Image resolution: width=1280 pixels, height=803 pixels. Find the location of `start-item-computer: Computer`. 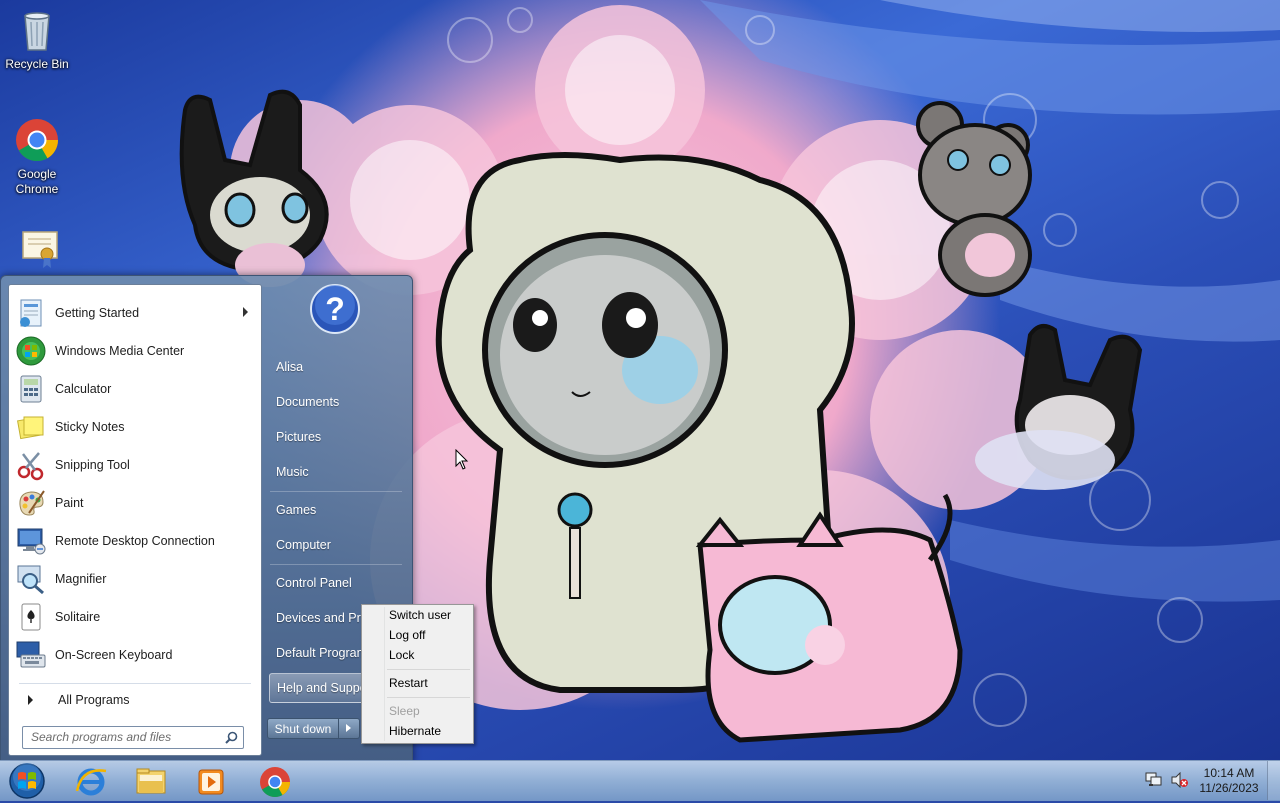

start-item-computer: Computer is located at coordinates (336, 545).